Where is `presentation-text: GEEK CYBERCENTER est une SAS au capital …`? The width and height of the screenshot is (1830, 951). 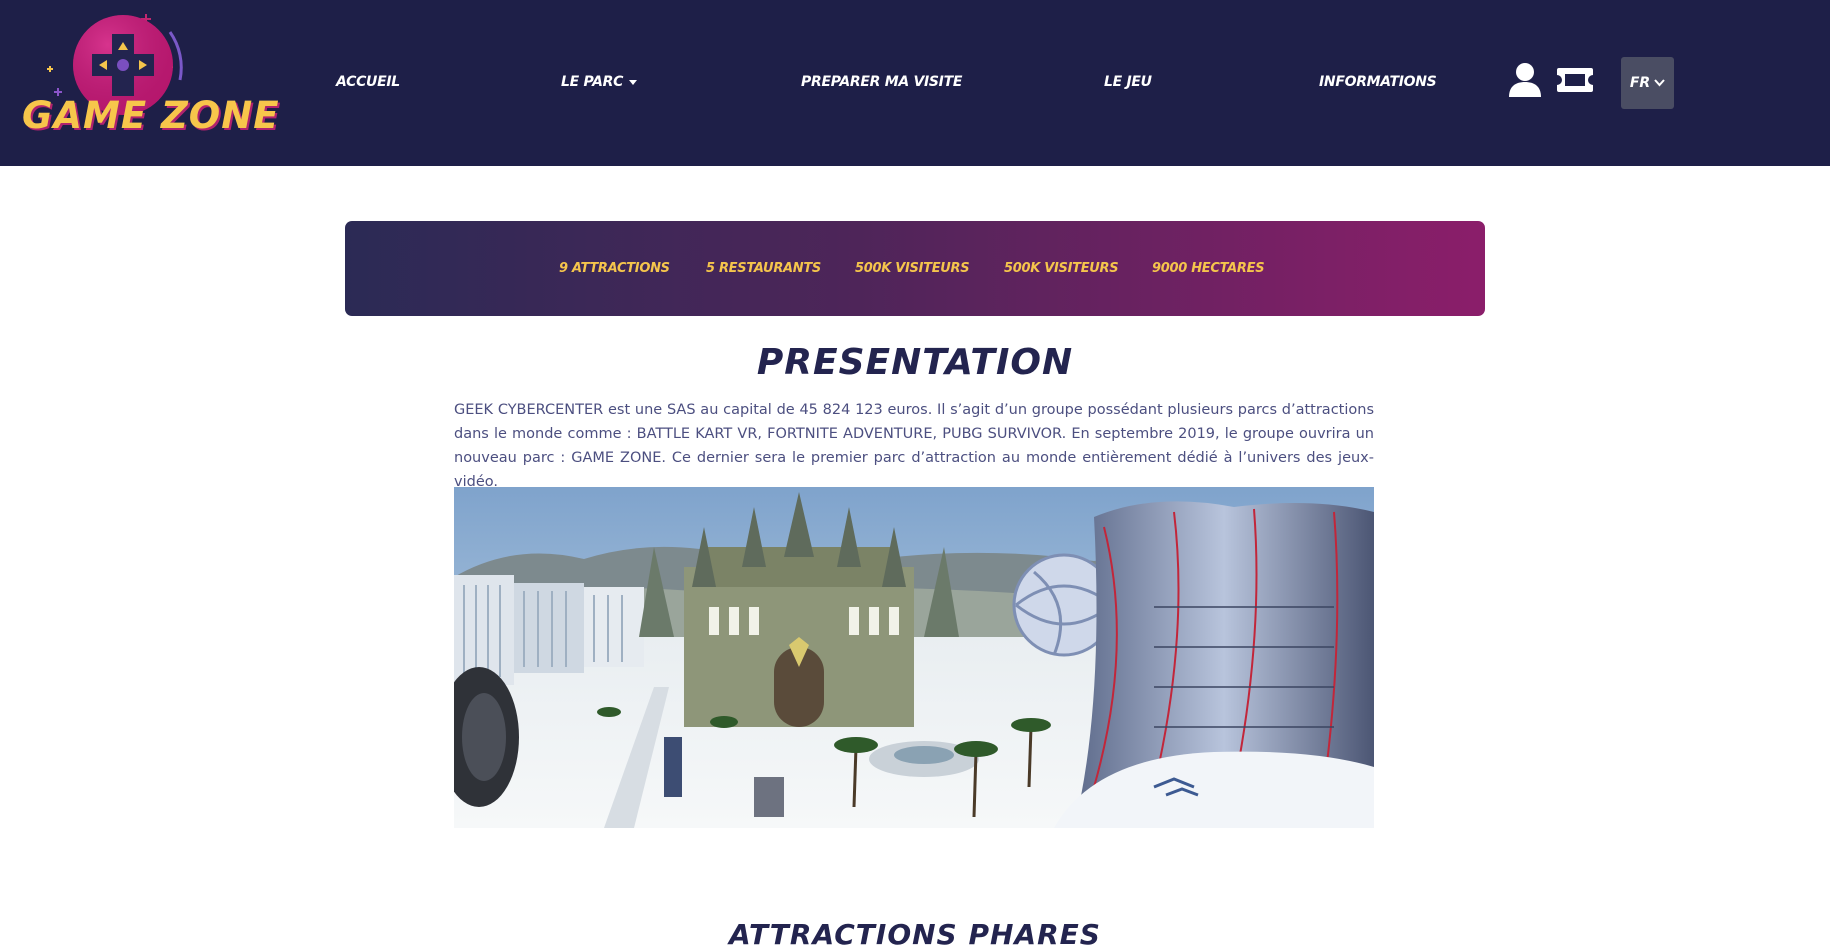
presentation-text: GEEK CYBERCENTER est une SAS au capital … is located at coordinates (914, 446).